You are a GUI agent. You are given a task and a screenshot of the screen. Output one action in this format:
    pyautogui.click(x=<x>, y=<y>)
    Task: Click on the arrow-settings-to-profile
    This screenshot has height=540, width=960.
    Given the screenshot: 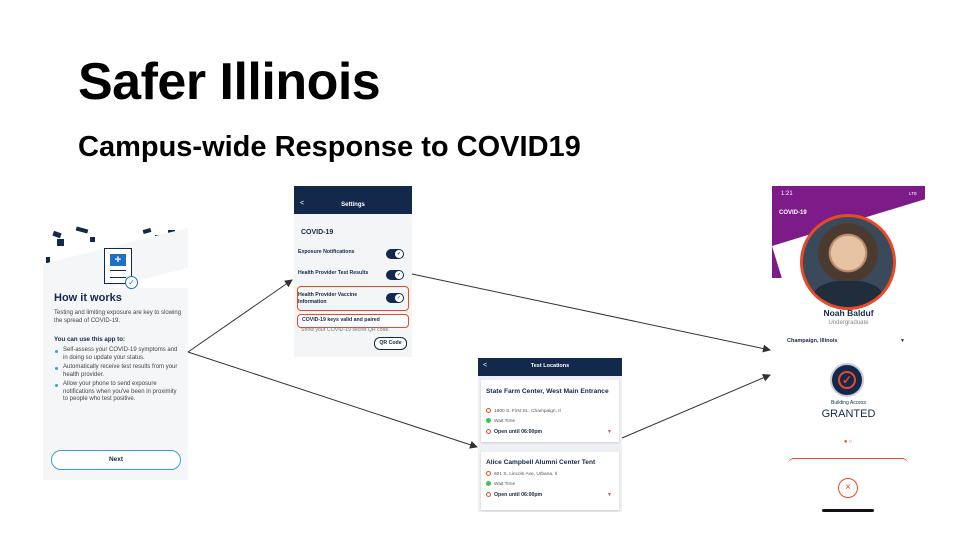 What is the action you would take?
    pyautogui.click(x=591, y=313)
    